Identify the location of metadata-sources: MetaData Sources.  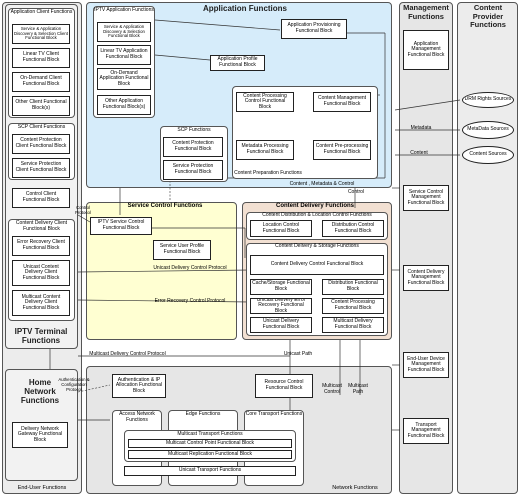
(488, 130).